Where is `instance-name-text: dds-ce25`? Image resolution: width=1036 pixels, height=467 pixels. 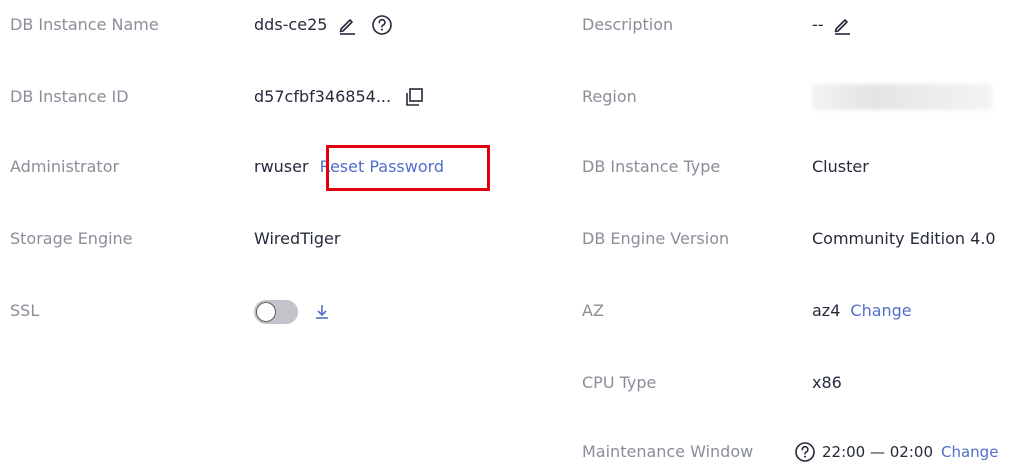 instance-name-text: dds-ce25 is located at coordinates (291, 24).